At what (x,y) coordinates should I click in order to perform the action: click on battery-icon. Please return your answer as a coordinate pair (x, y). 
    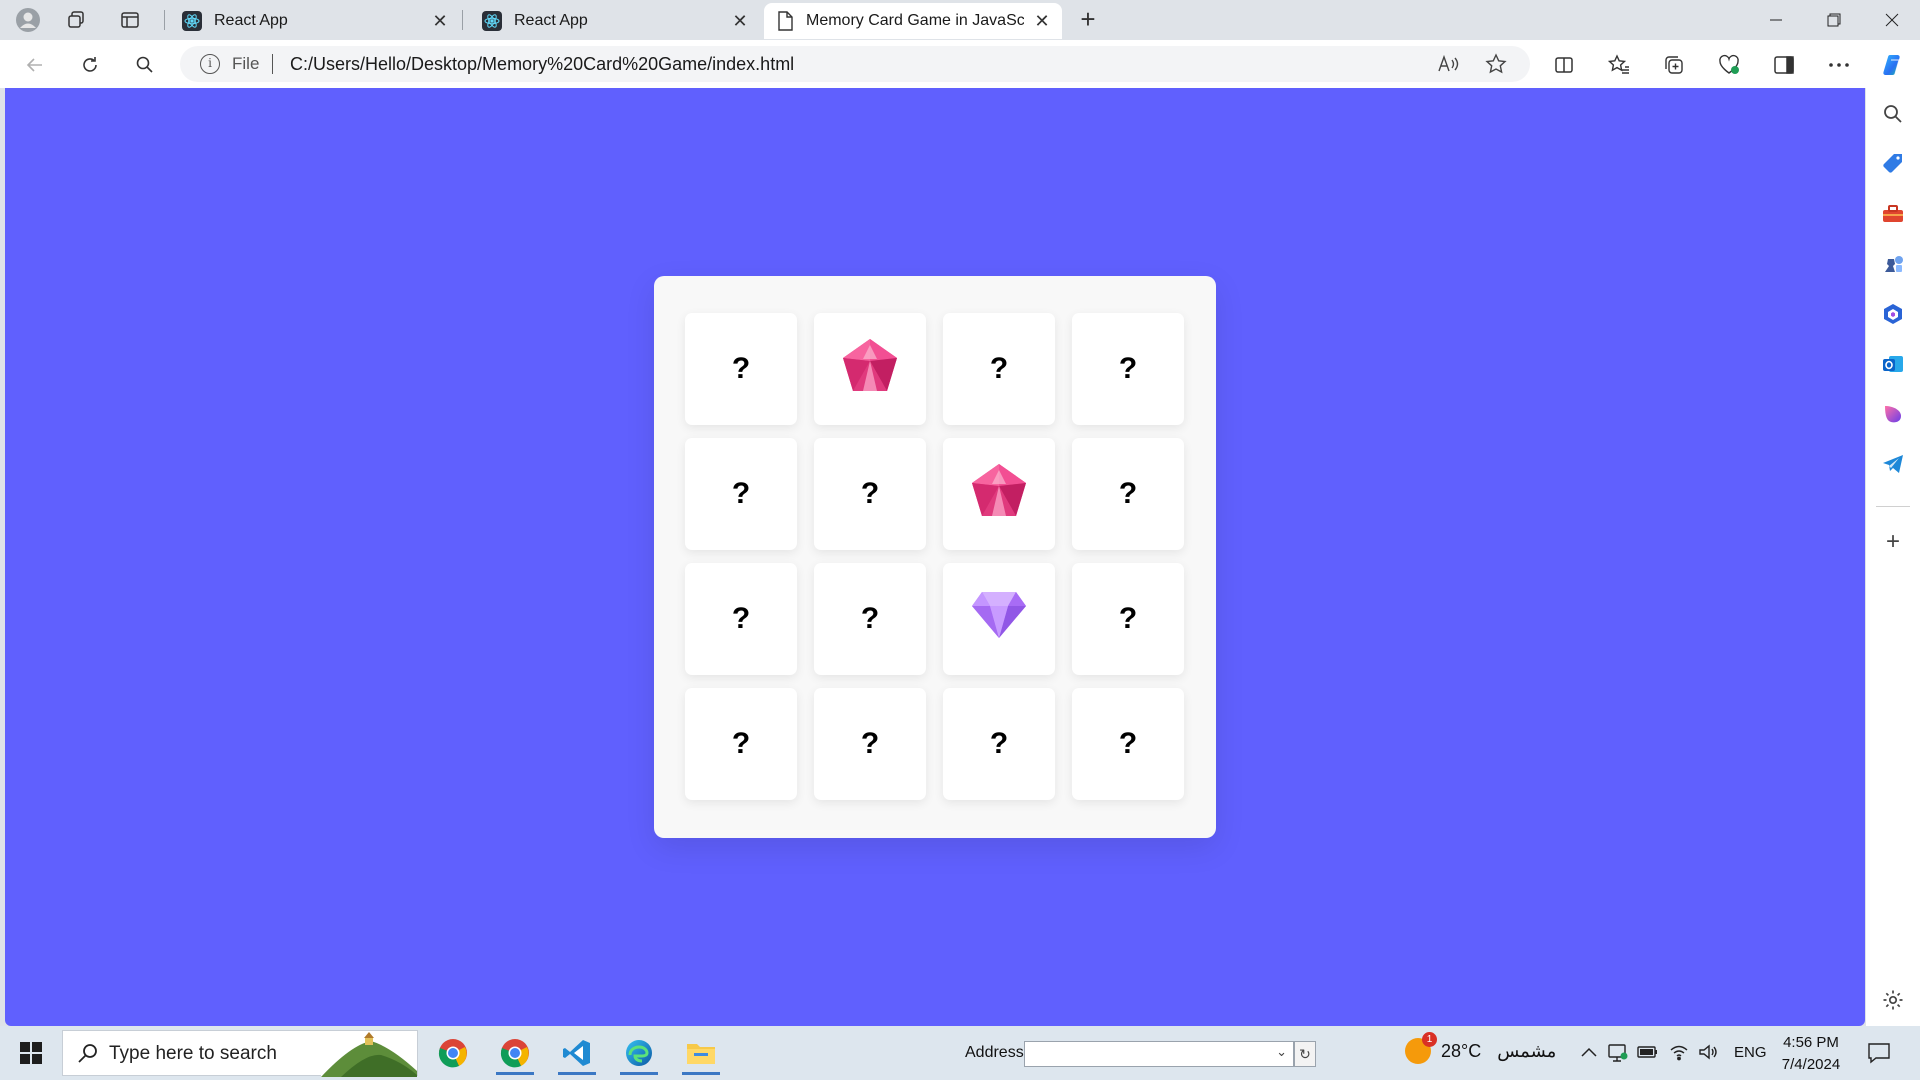
    Looking at the image, I should click on (1648, 1052).